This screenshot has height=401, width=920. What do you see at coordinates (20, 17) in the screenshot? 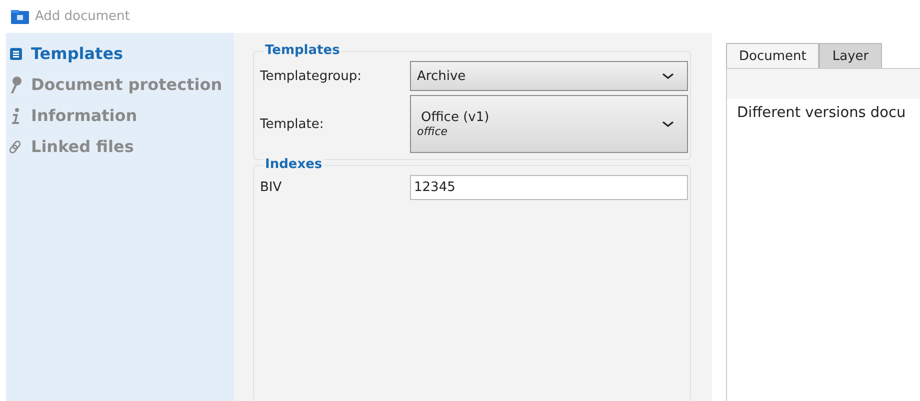
I see `app-icon` at bounding box center [20, 17].